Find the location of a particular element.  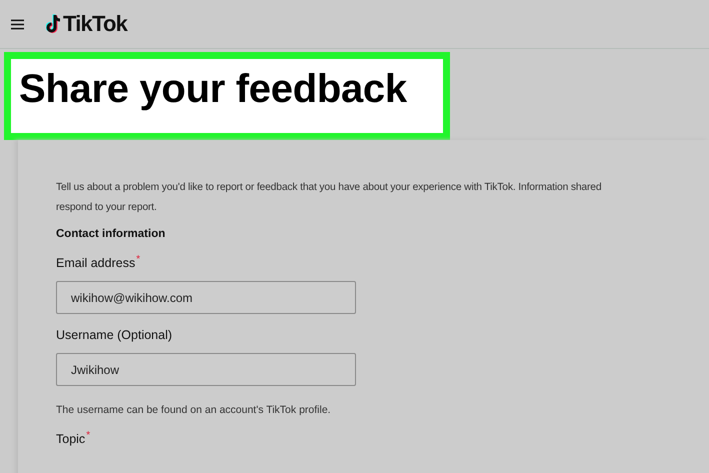

page-title: Share your feedback is located at coordinates (213, 89).